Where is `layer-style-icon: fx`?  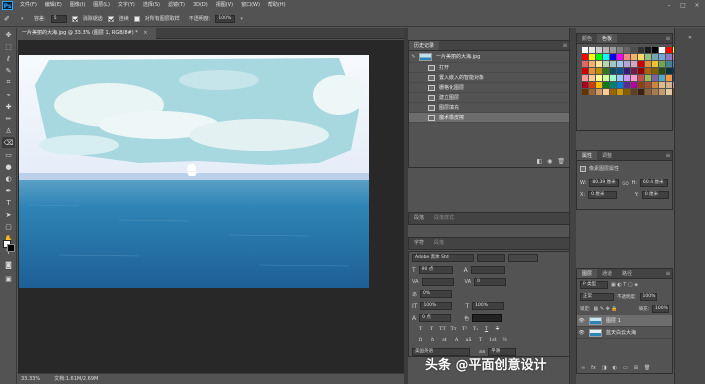
layer-style-icon: fx is located at coordinates (593, 368).